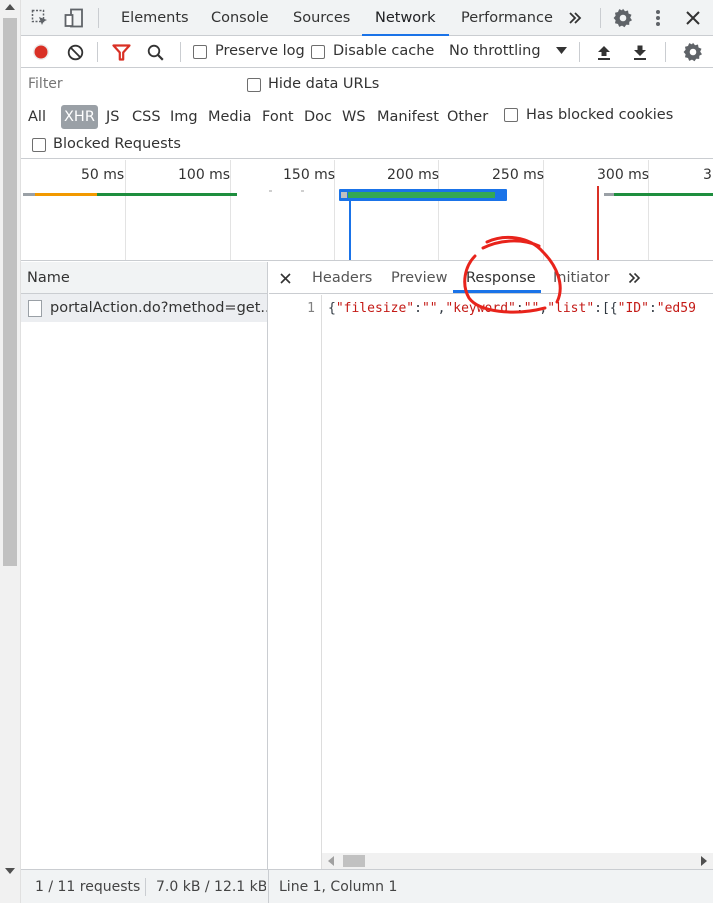 This screenshot has height=903, width=713. What do you see at coordinates (318, 52) in the screenshot?
I see `disable-cache-checkbox` at bounding box center [318, 52].